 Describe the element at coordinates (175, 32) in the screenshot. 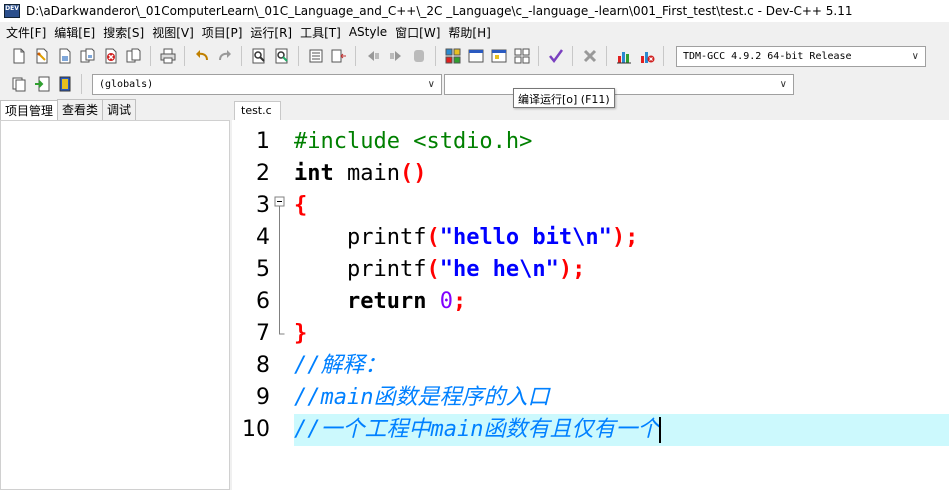

I see `menu-view: 视图[V]` at that location.